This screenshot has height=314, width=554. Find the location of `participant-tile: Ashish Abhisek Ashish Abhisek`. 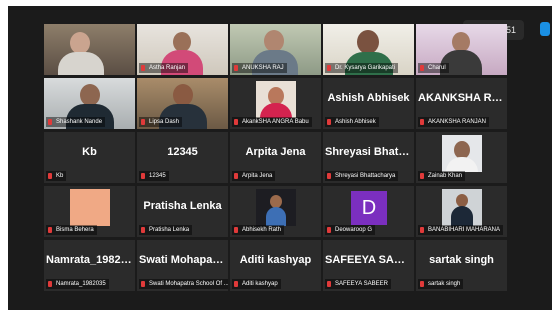

participant-tile: Ashish Abhisek Ashish Abhisek is located at coordinates (368, 103).